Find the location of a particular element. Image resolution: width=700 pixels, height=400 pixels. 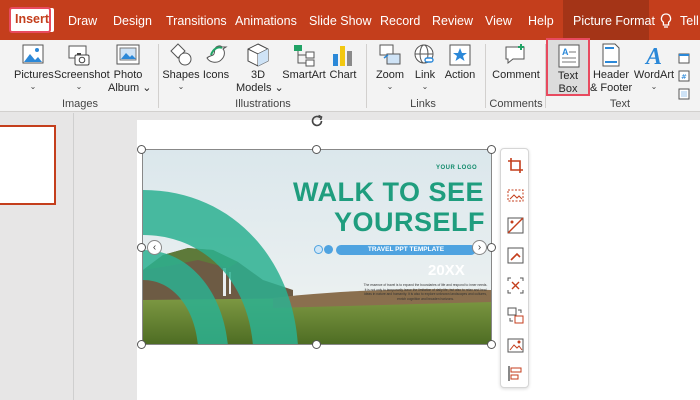

lightbulb-icon is located at coordinates (666, 21).